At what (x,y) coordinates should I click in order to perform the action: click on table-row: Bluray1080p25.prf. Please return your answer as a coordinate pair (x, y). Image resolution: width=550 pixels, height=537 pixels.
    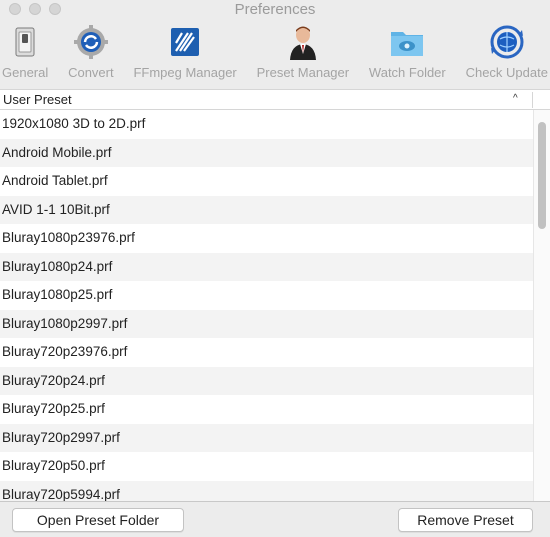
    Looking at the image, I should click on (266, 295).